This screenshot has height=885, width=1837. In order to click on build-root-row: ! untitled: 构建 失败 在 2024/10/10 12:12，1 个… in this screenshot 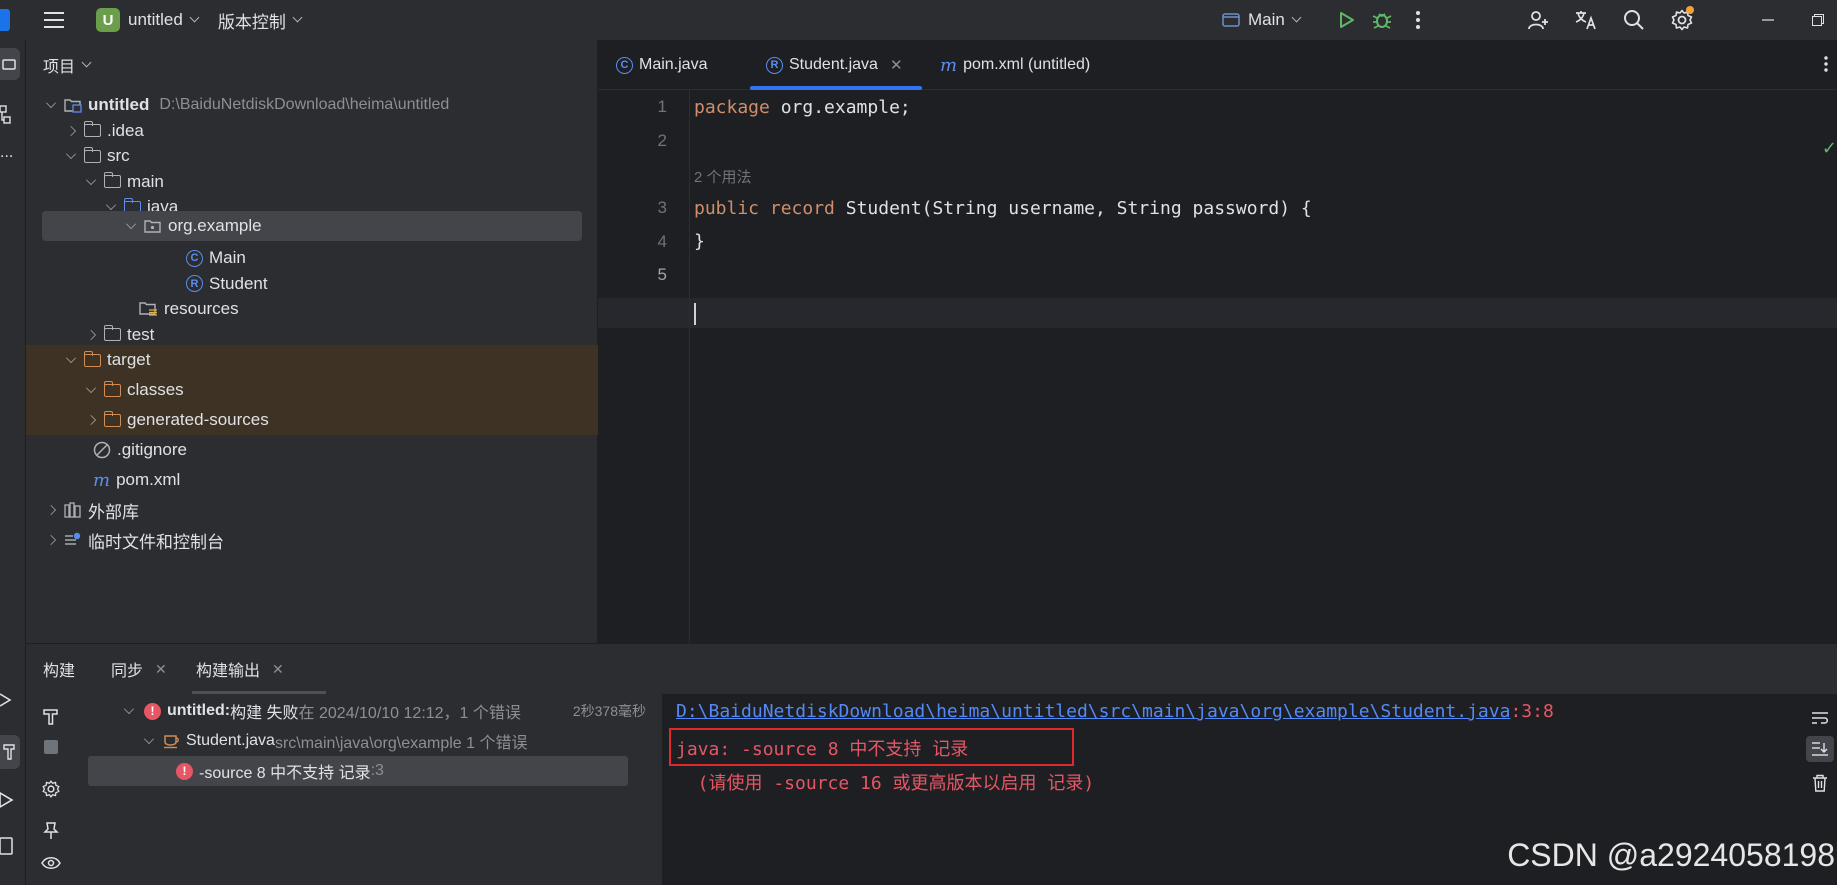, I will do `click(366, 711)`.